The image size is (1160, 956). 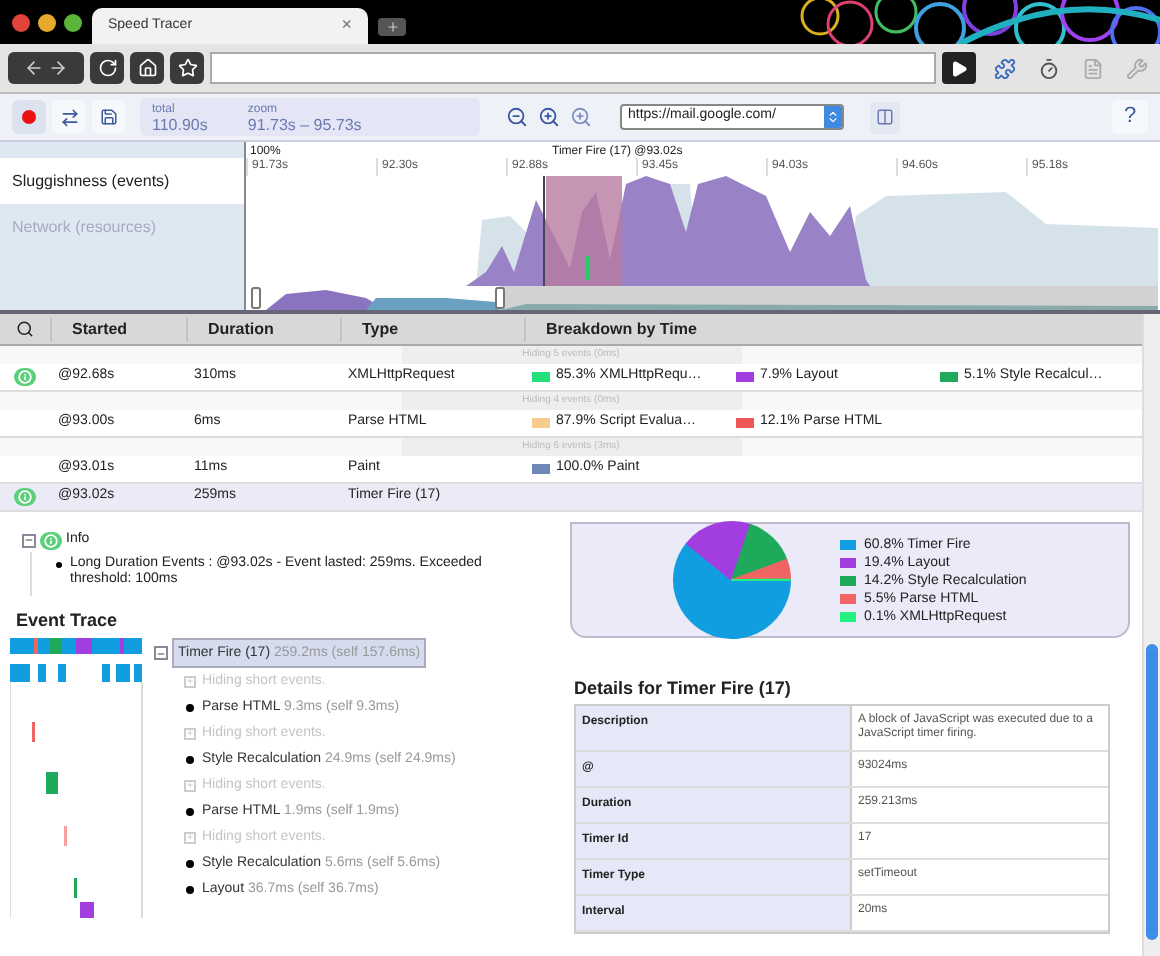 What do you see at coordinates (180, 125) in the screenshot?
I see `total-value: 110.90s` at bounding box center [180, 125].